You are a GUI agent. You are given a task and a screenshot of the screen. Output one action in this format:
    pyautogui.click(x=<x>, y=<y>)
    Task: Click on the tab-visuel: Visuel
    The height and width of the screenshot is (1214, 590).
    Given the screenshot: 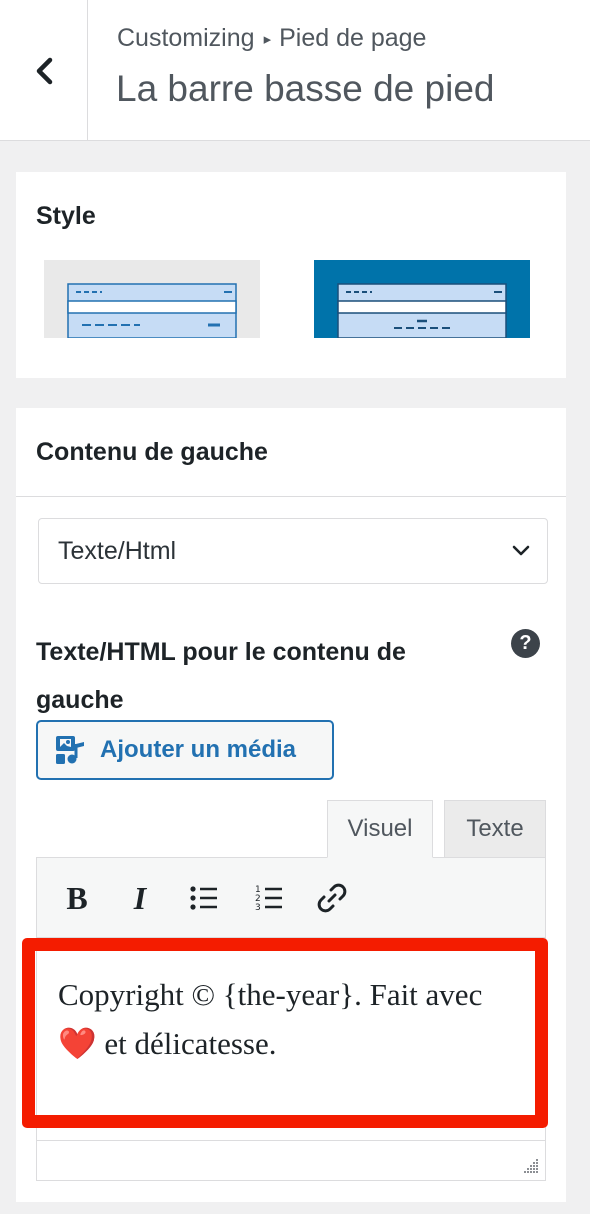 What is the action you would take?
    pyautogui.click(x=380, y=829)
    